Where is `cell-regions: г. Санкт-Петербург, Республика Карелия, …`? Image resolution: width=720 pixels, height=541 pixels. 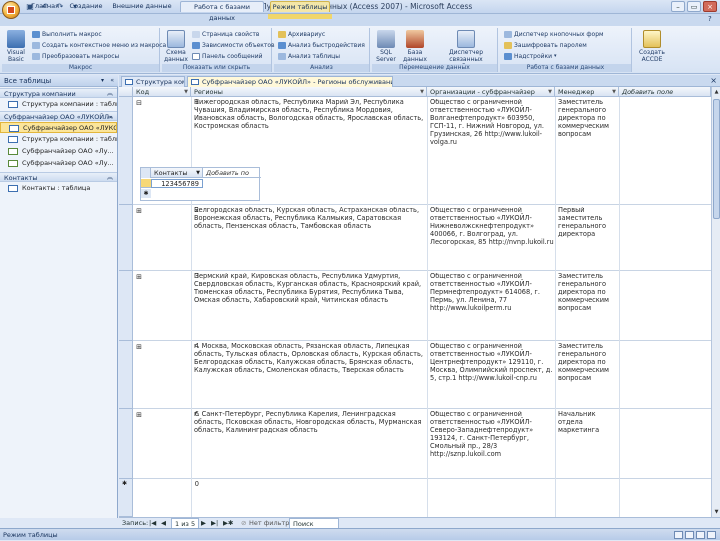
cell-regions: г. Санкт-Петербург, Республика Карелия, … is located at coordinates (309, 431).